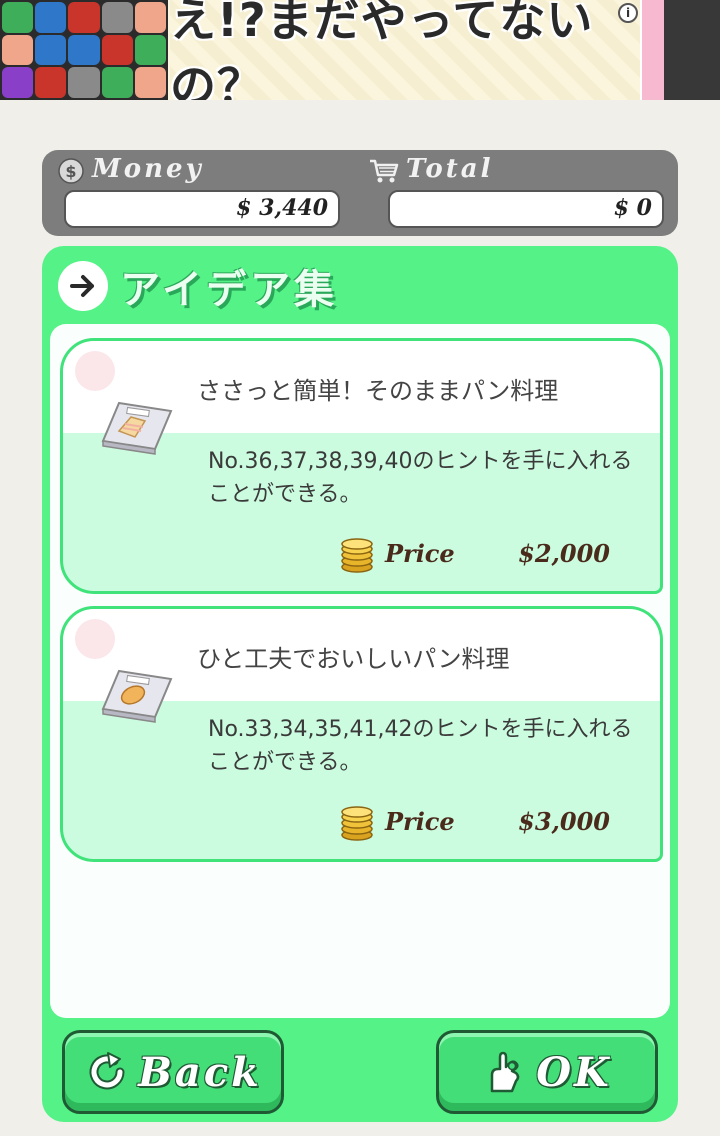 The width and height of the screenshot is (720, 1136). I want to click on total-label: Total, so click(450, 169).